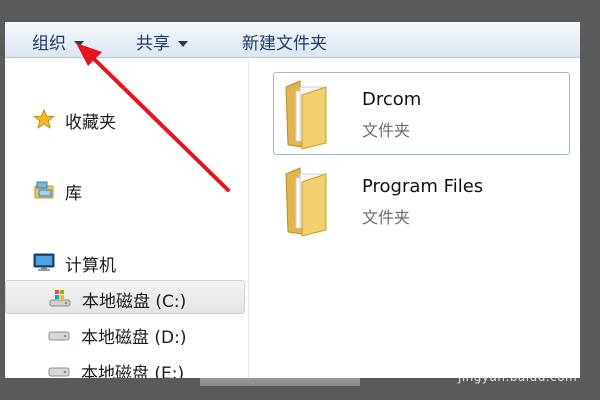 The image size is (600, 400). Describe the element at coordinates (60, 298) in the screenshot. I see `windows-drive-icon` at that location.